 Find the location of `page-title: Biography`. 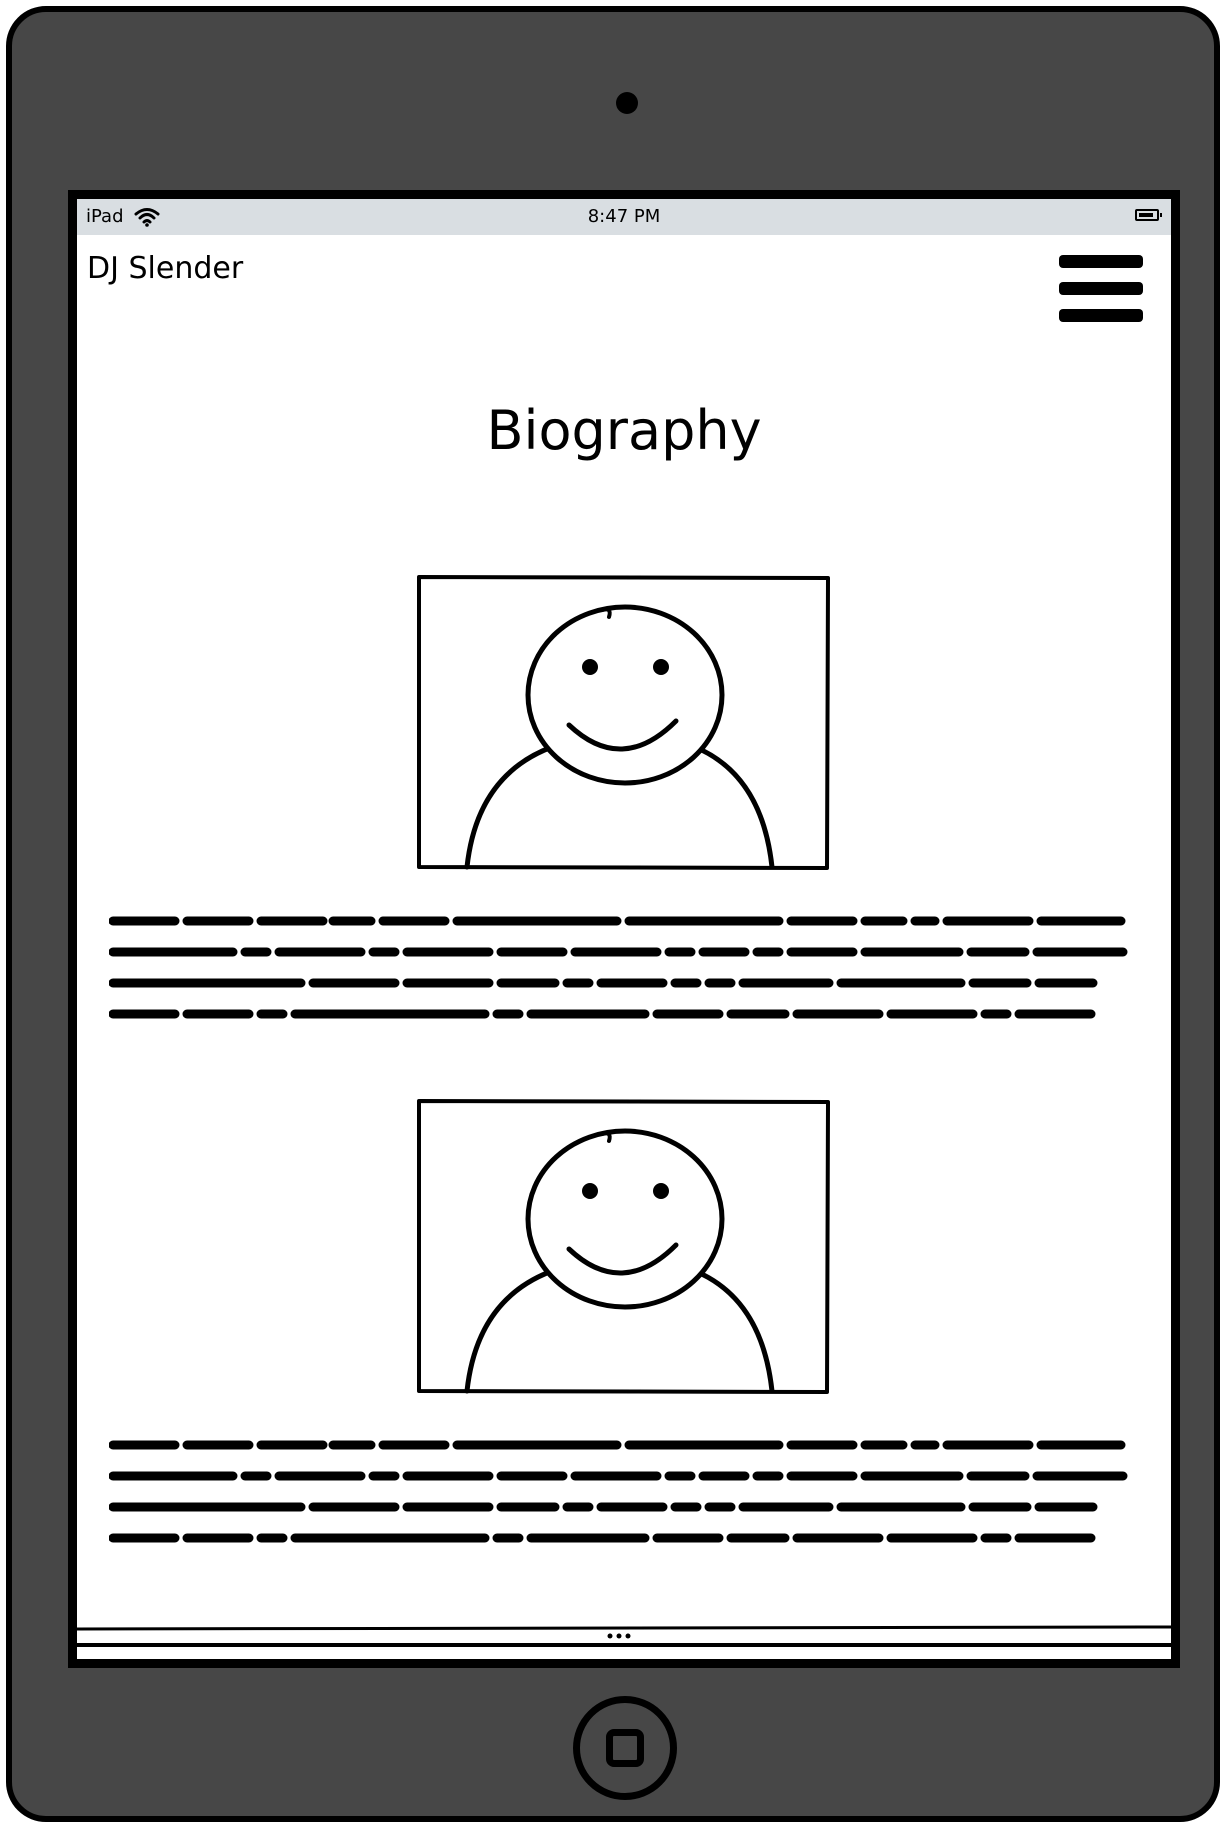

page-title: Biography is located at coordinates (624, 430).